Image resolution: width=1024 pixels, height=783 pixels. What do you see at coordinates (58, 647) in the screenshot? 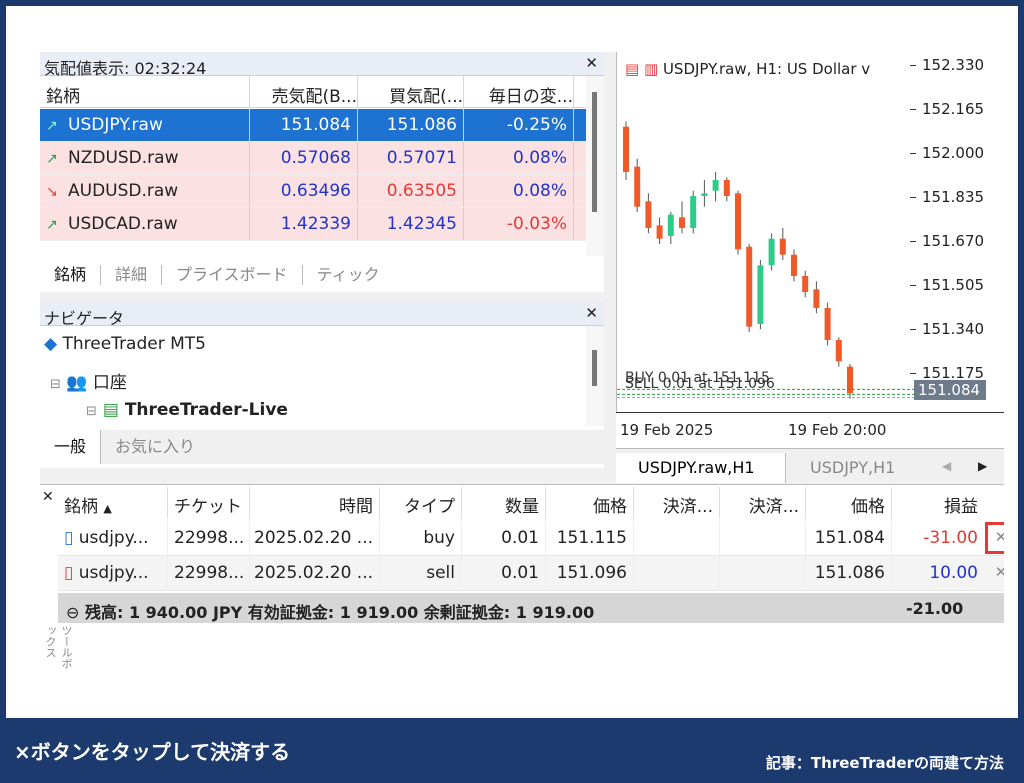
I see `toolbox-side-label: ツールボックス` at bounding box center [58, 647].